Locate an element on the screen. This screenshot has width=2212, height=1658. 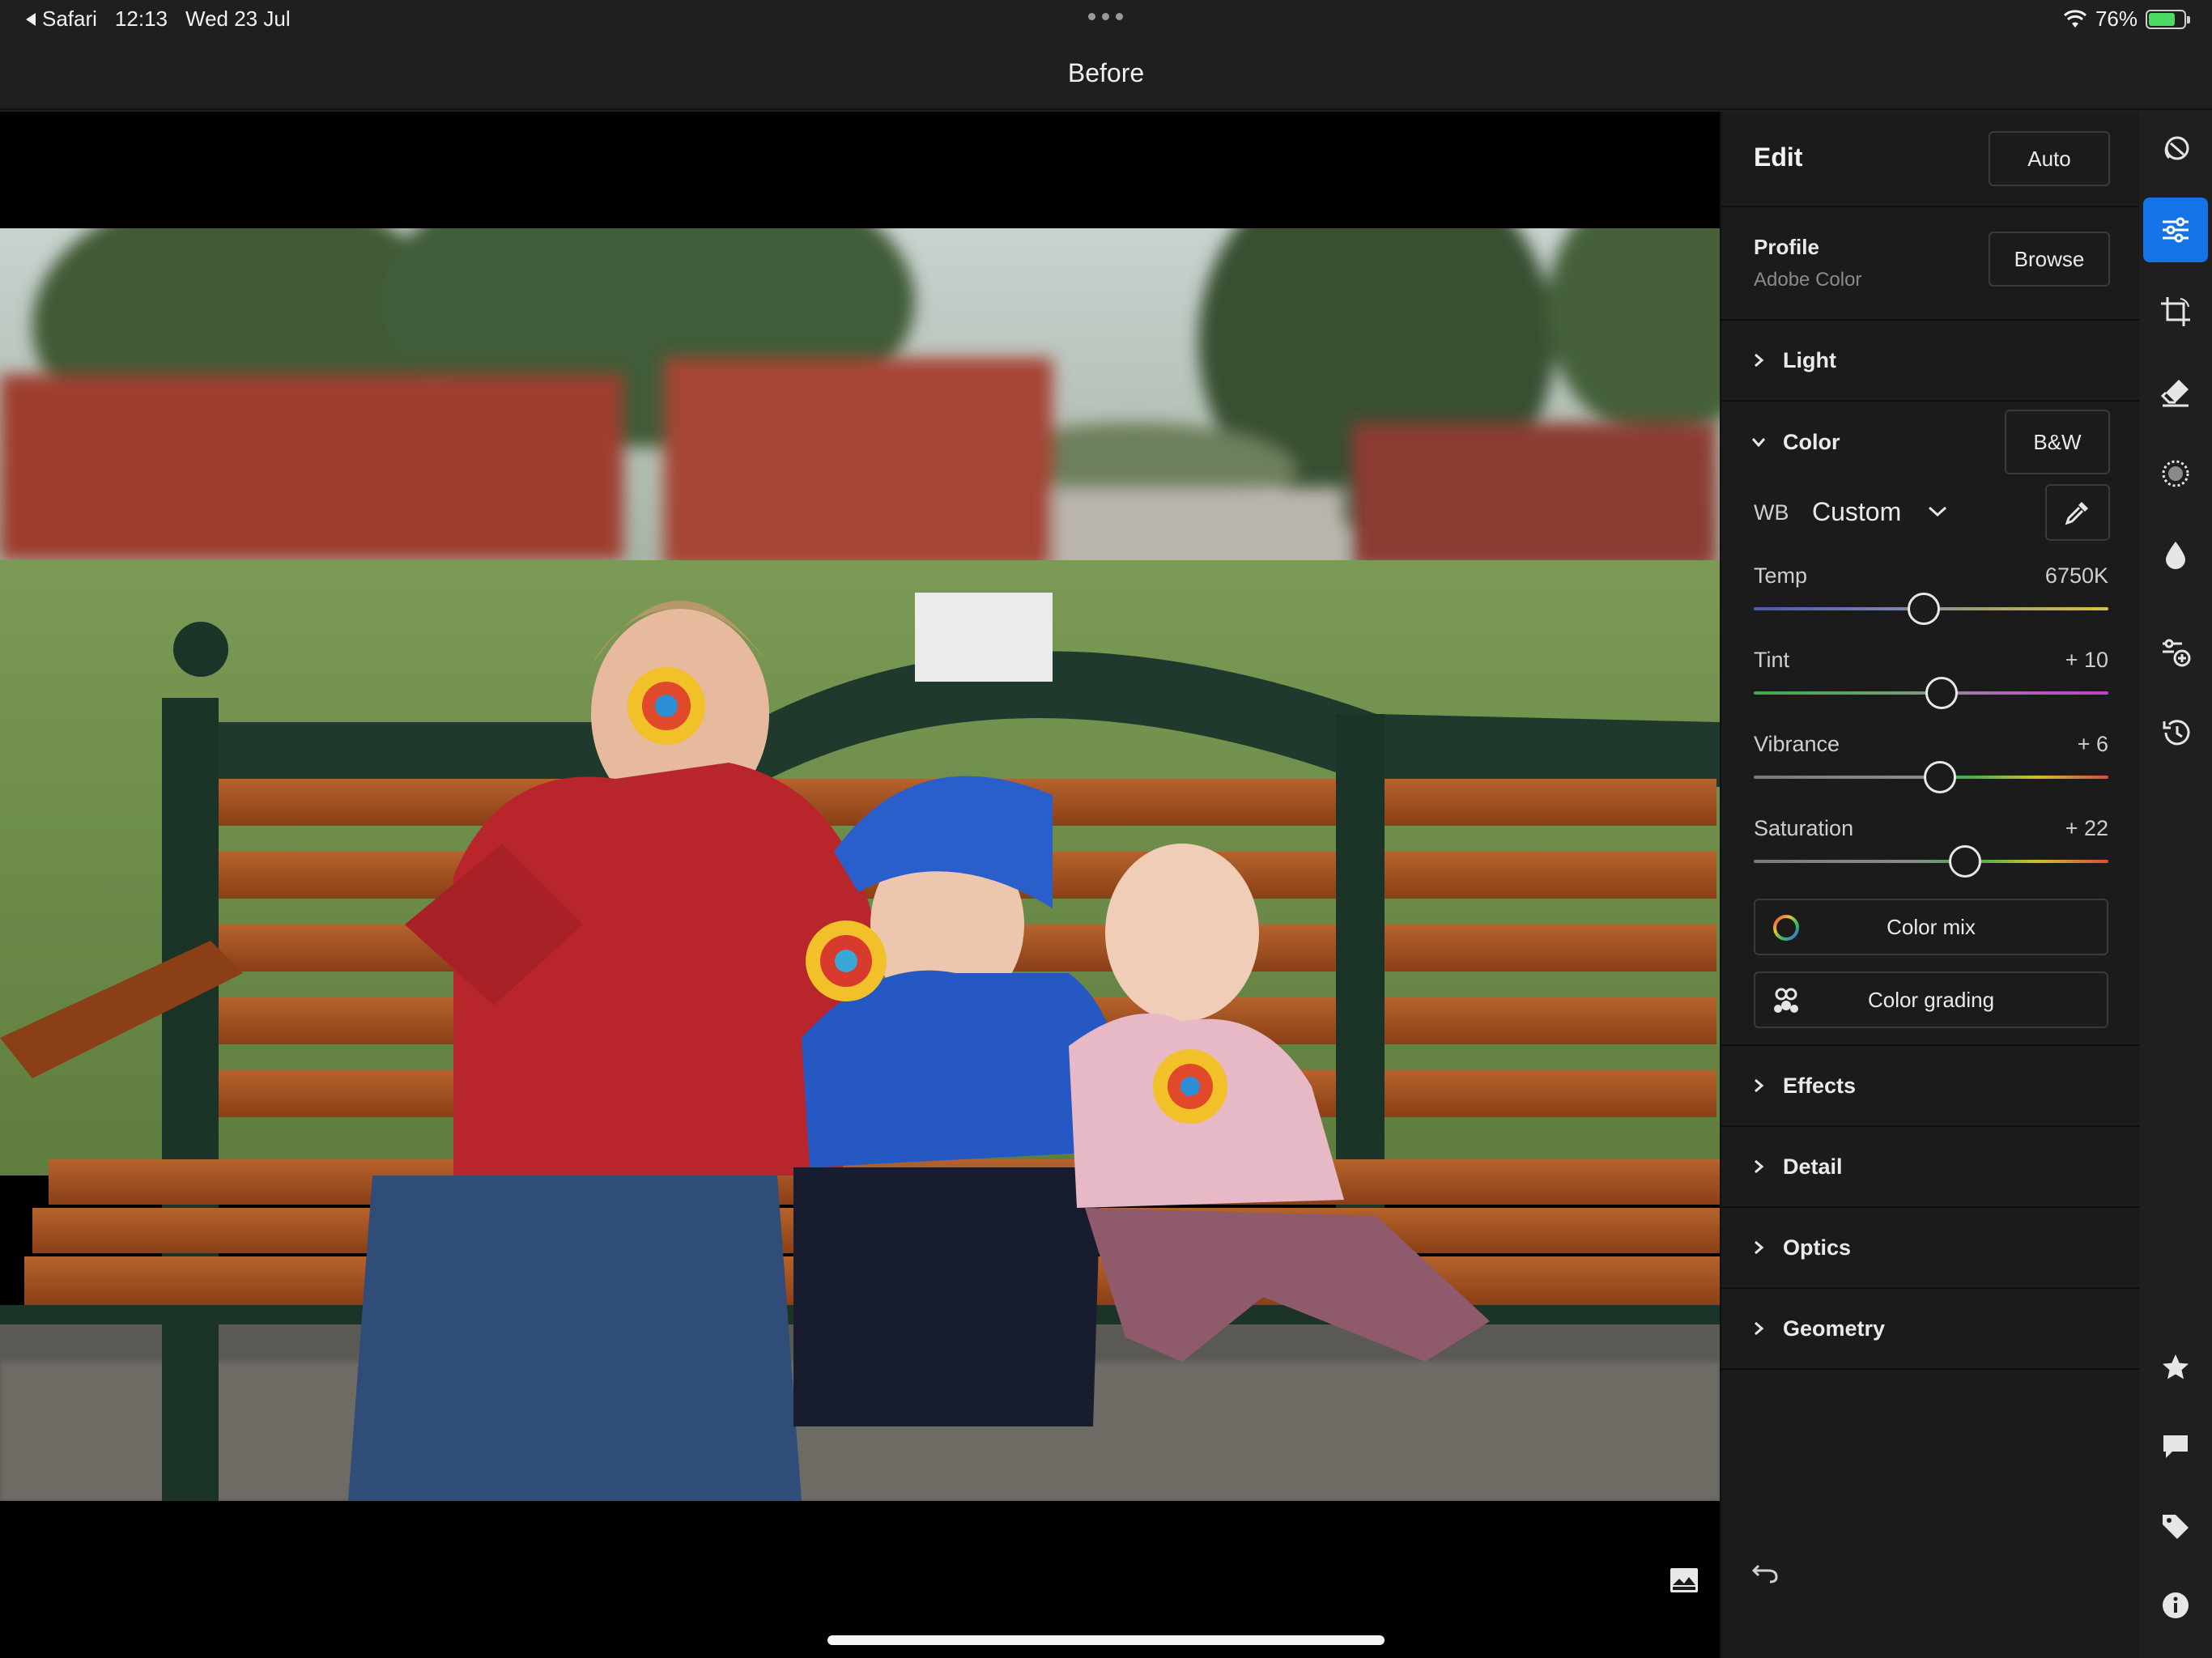
presets-tool is located at coordinates (2176, 149).